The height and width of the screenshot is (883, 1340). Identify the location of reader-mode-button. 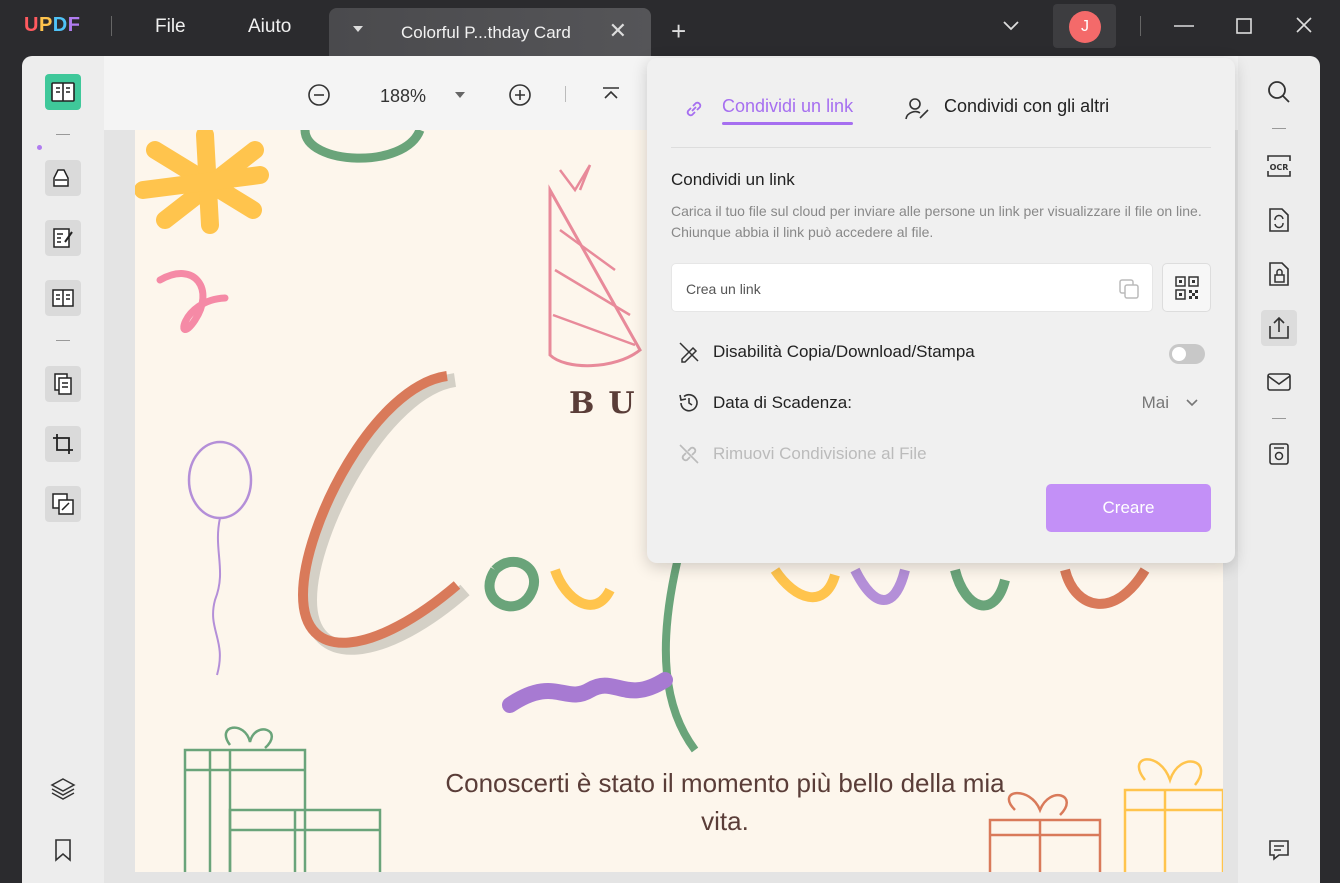
(63, 92).